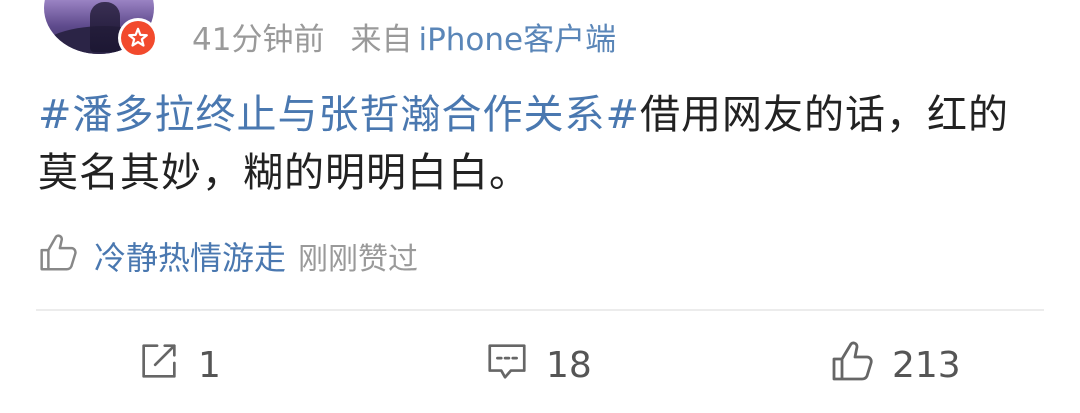 This screenshot has height=413, width=1080. I want to click on source-prefix: 来自, so click(381, 39).